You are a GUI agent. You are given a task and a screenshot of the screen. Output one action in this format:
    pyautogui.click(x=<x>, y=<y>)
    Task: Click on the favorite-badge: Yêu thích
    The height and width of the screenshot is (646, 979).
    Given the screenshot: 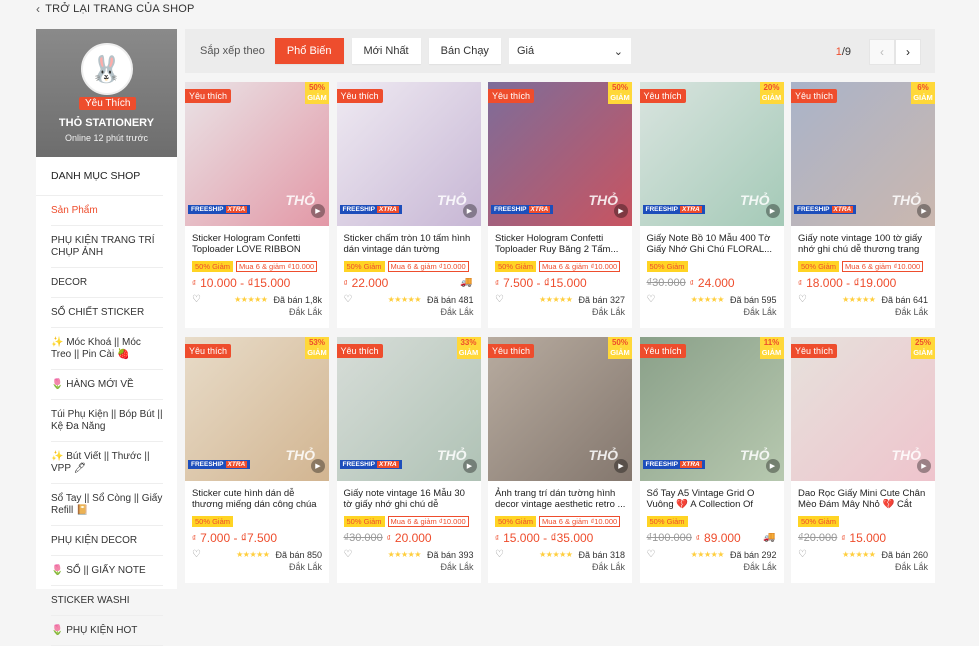 What is the action you would take?
    pyautogui.click(x=359, y=351)
    